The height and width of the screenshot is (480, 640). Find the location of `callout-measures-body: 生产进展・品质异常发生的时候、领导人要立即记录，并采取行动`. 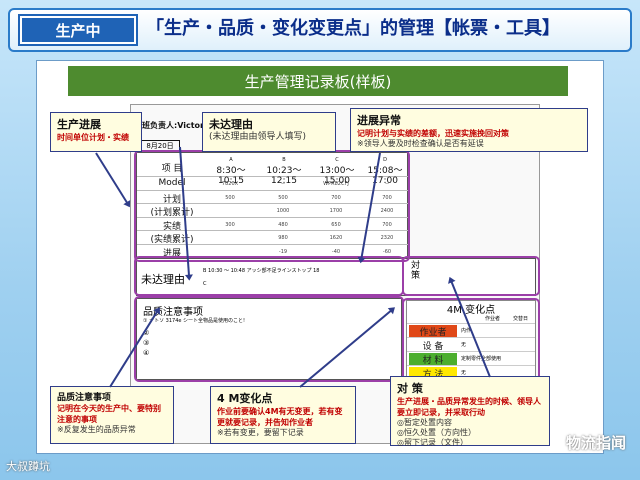

callout-measures-body: 生产进展・品质异常发生的时候、领导人要立即记录，并采取行动 is located at coordinates (469, 407).